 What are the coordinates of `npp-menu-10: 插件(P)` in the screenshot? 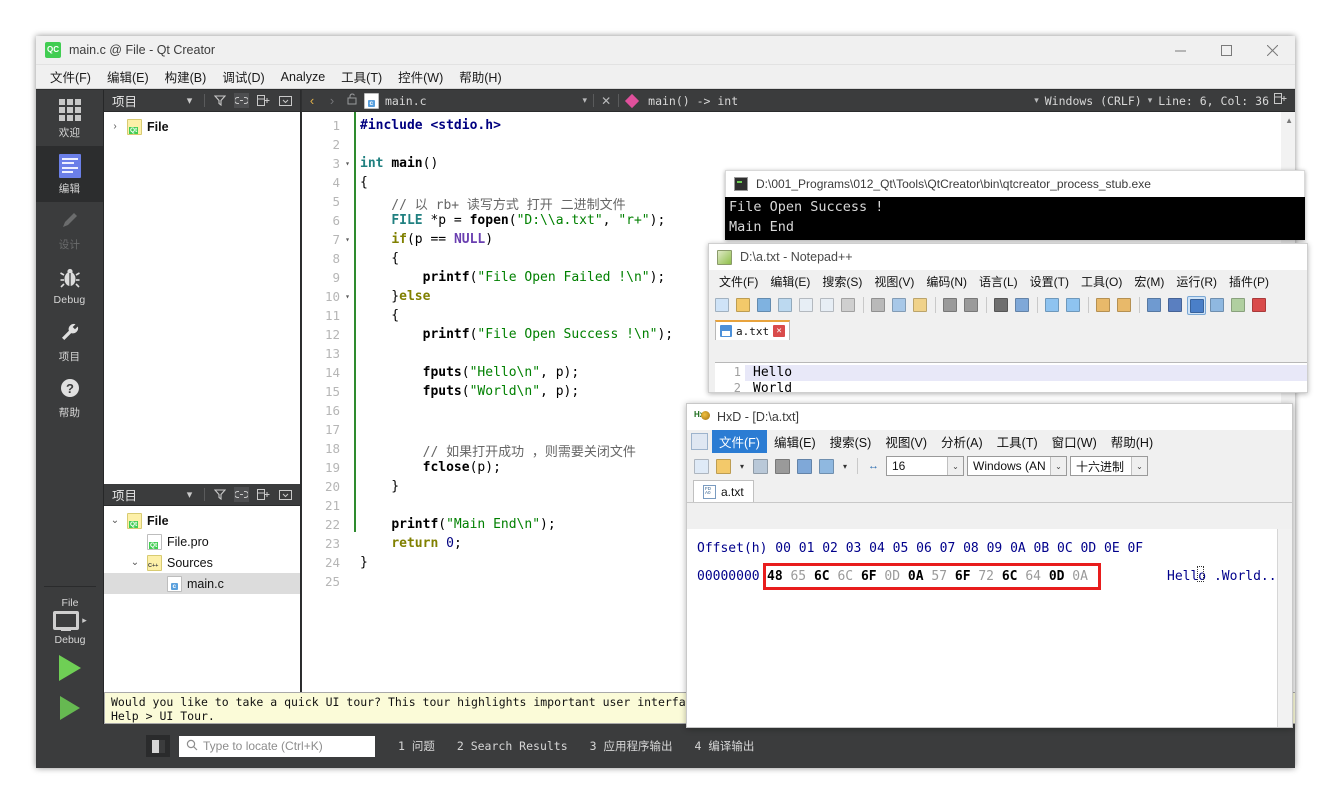 It's located at (1249, 281).